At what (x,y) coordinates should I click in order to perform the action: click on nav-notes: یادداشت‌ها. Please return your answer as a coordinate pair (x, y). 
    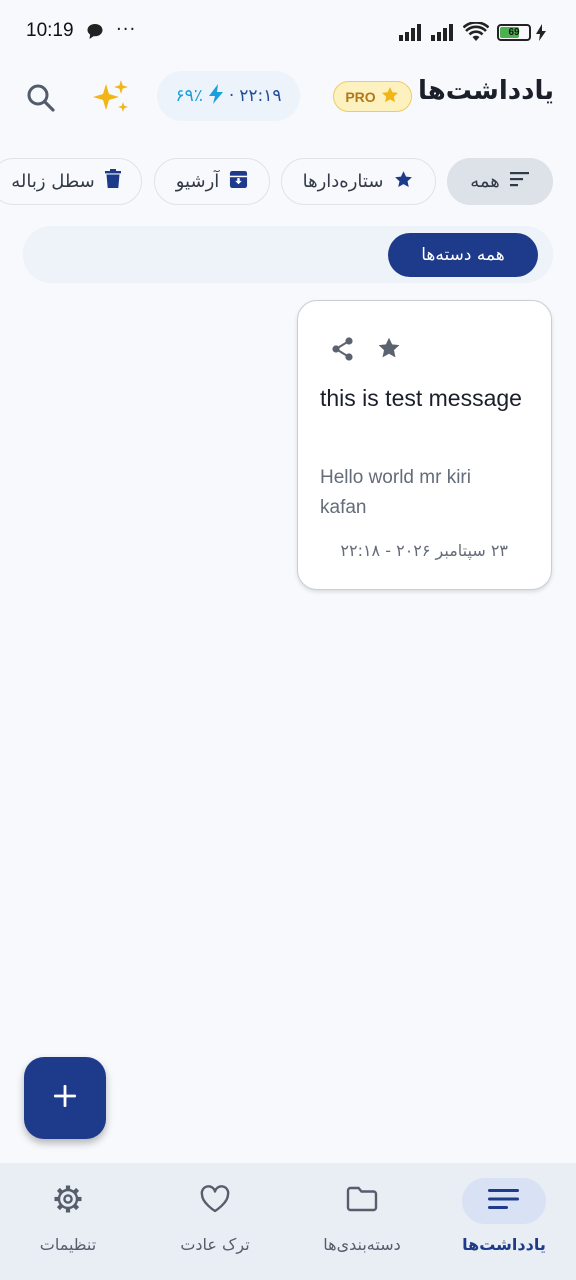
    Looking at the image, I should click on (504, 1221).